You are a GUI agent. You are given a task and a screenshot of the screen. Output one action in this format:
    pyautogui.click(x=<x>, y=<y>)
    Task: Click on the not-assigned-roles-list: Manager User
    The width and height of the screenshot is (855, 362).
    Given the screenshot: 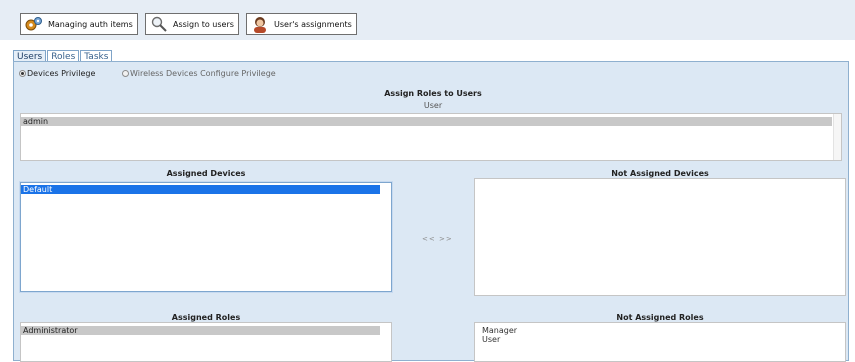 What is the action you would take?
    pyautogui.click(x=660, y=342)
    